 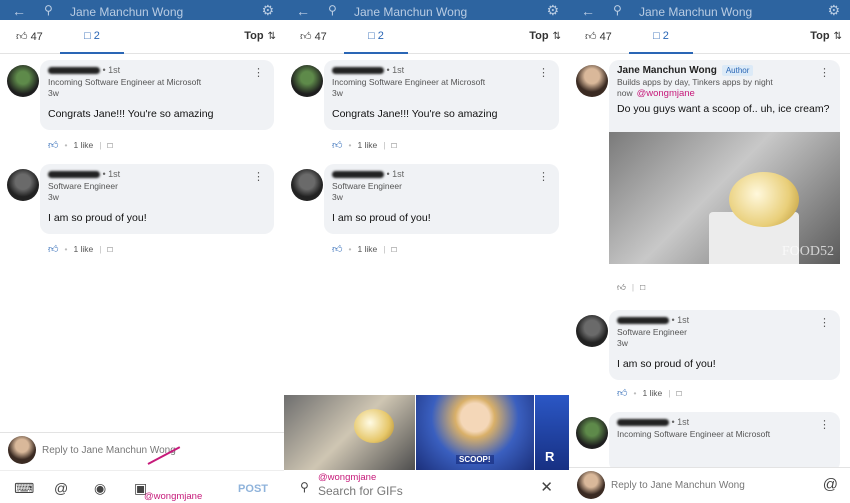 What do you see at coordinates (22, 37) in the screenshot?
I see `thumbs-up-icon: 👍︎` at bounding box center [22, 37].